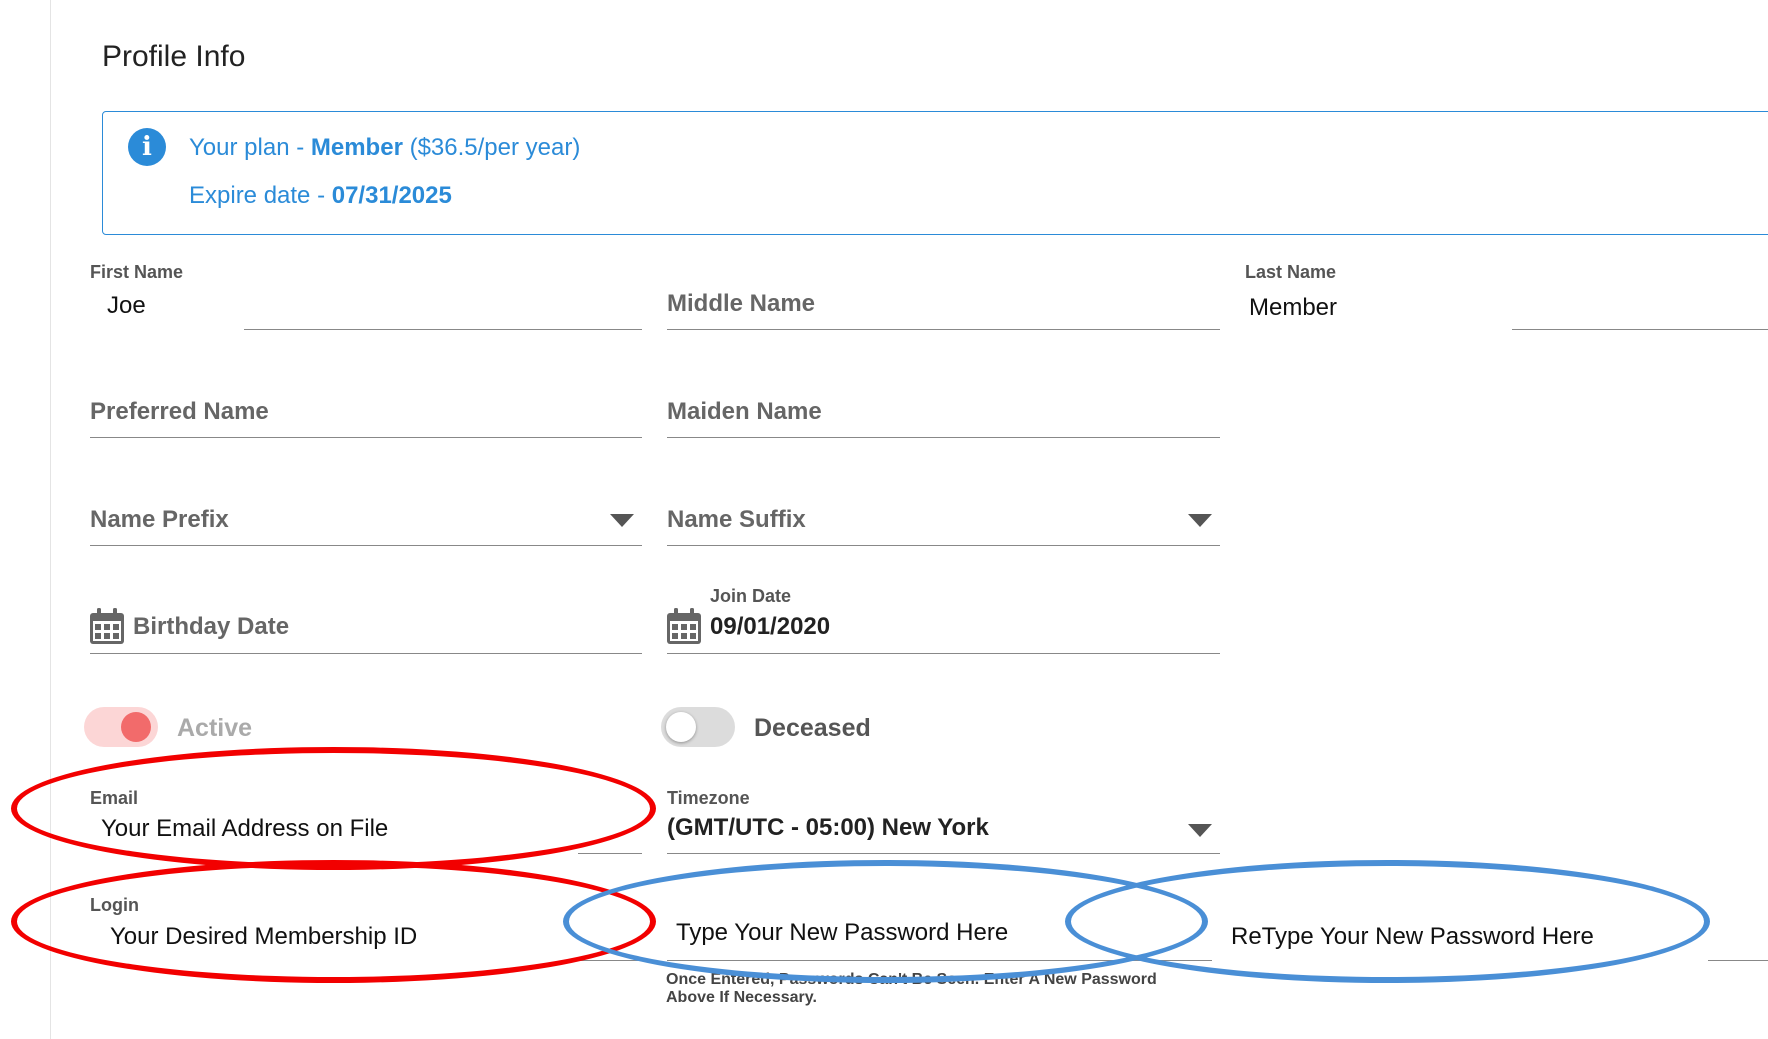 The image size is (1768, 1039). What do you see at coordinates (137, 272) in the screenshot?
I see `first-name-label: First Name` at bounding box center [137, 272].